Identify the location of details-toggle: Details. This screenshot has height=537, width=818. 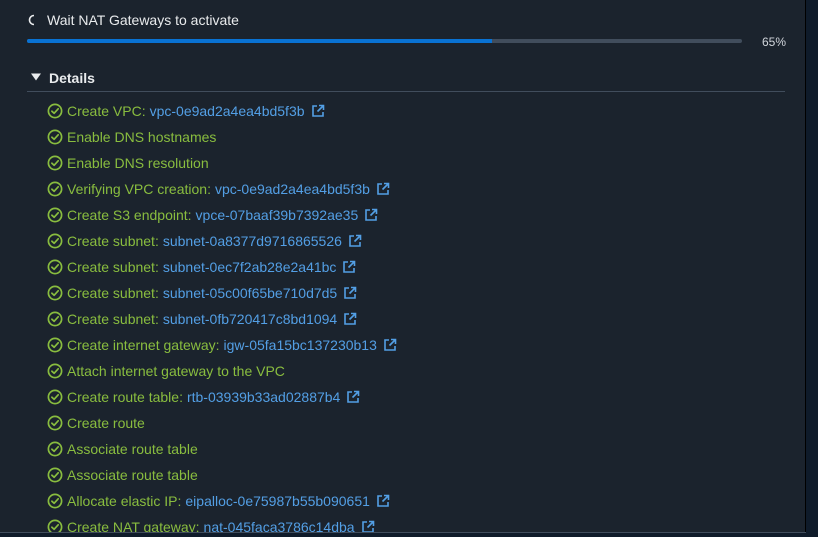
(63, 78).